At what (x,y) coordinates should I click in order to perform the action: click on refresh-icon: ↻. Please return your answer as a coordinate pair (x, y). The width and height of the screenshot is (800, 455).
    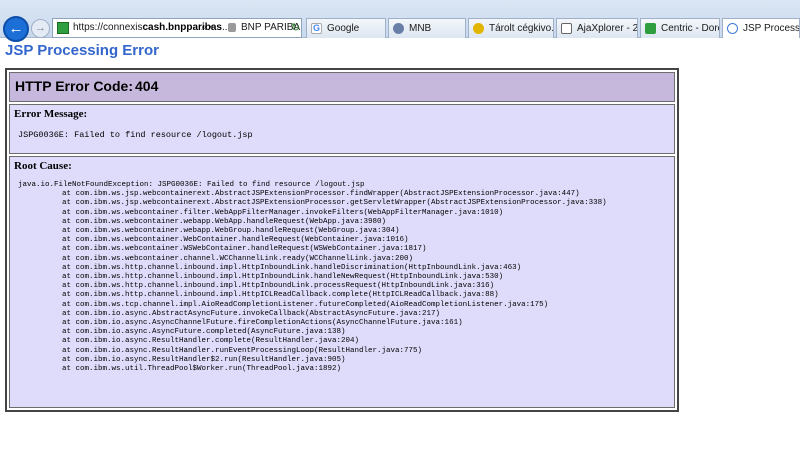
    Looking at the image, I should click on (295, 28).